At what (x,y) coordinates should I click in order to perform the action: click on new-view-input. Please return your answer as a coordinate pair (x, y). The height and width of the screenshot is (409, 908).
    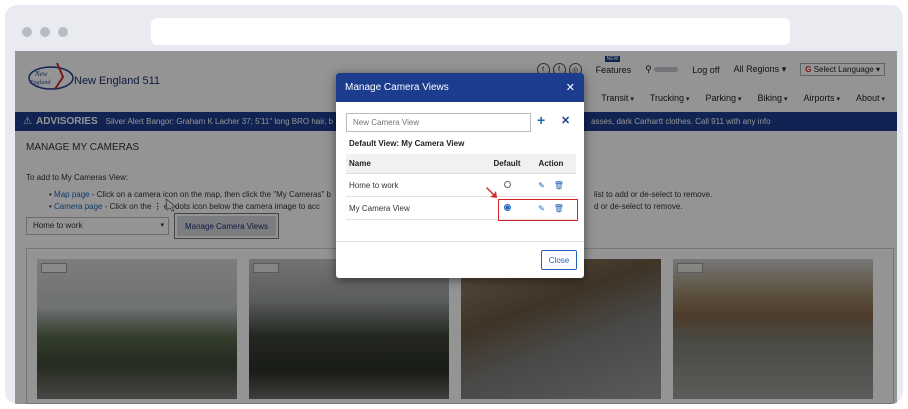
    Looking at the image, I should click on (438, 122).